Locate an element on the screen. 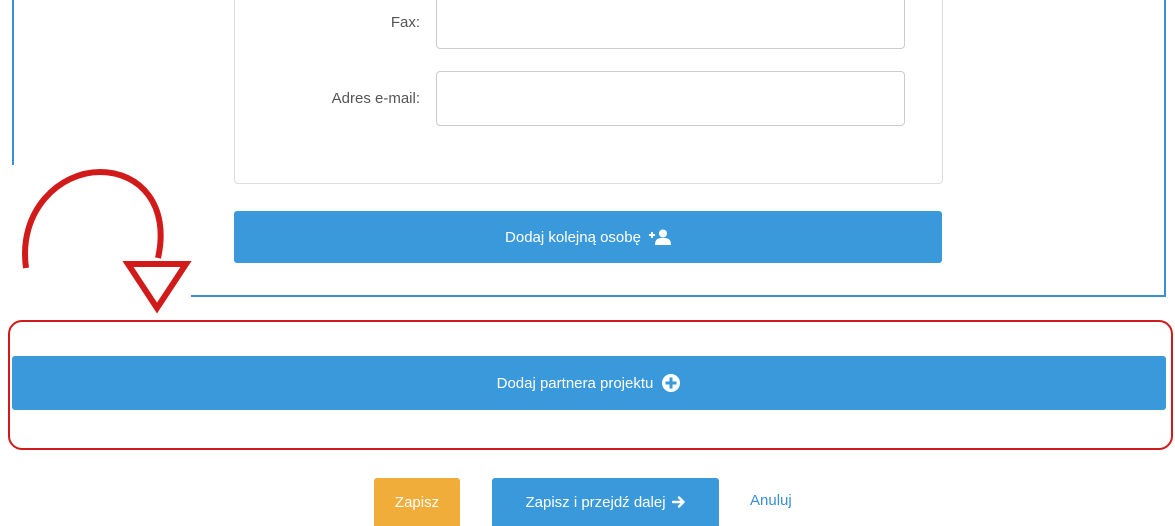  add-person-button: Dodaj kolejną osobę is located at coordinates (588, 237).